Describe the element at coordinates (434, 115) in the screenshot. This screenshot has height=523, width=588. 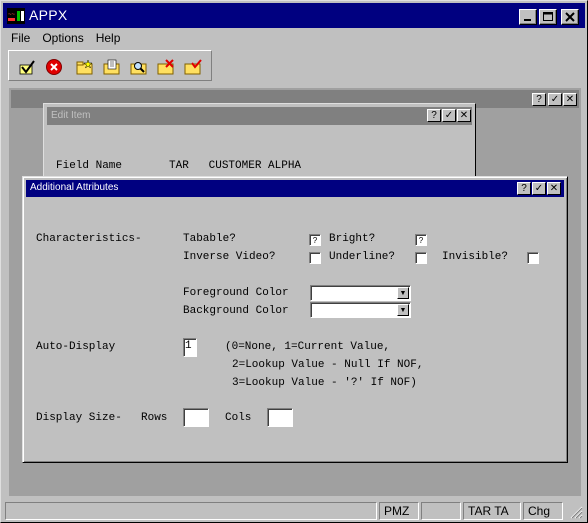
I see `edit-item-help-button: ?` at that location.